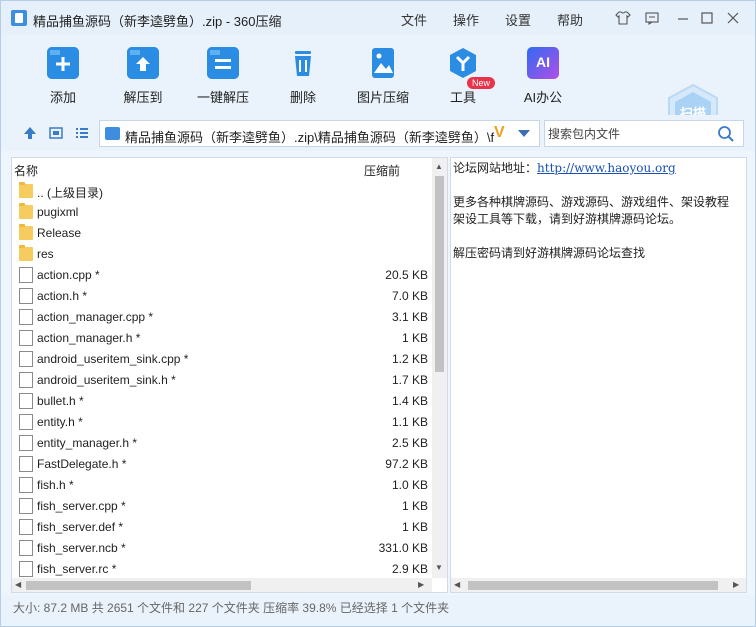  What do you see at coordinates (222, 316) in the screenshot?
I see `file-row: action_manager.cpp * 3.1 KB` at bounding box center [222, 316].